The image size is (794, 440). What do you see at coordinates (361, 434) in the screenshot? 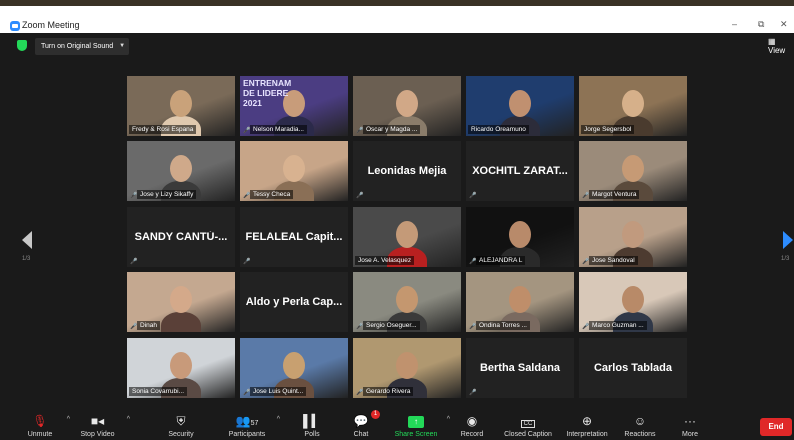
I see `chat-label: Chat` at bounding box center [361, 434].